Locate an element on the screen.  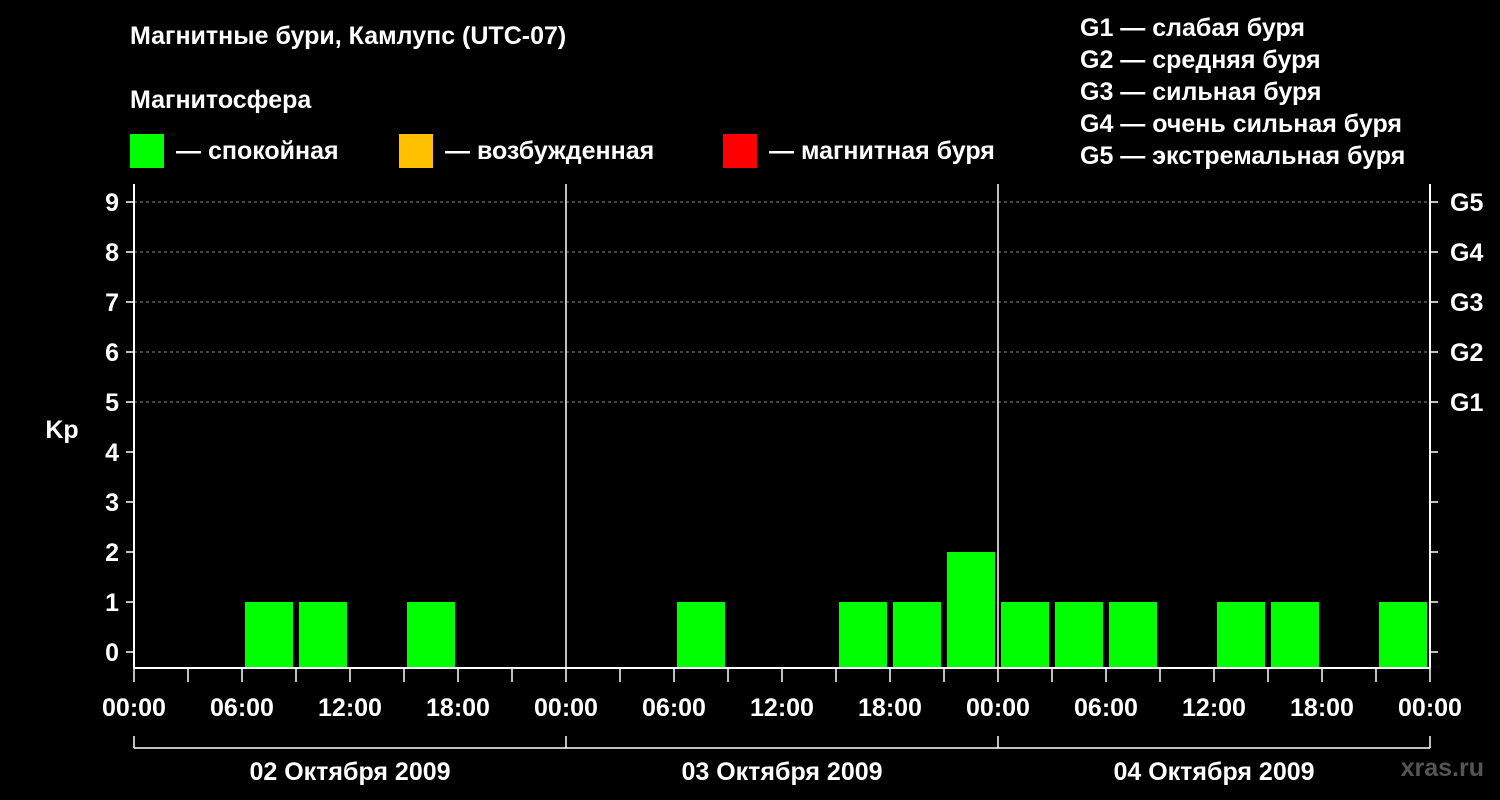
y-tick-label: 7 is located at coordinates (112, 303).